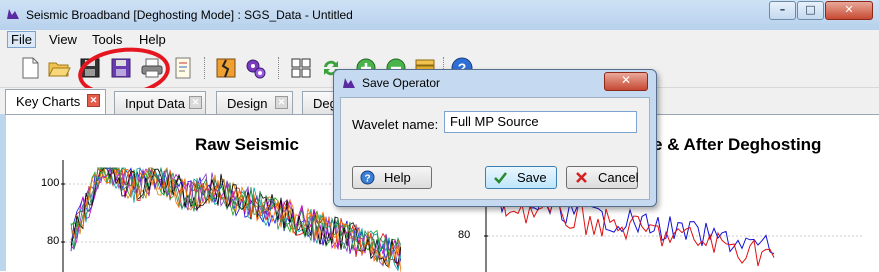 The height and width of the screenshot is (272, 879). I want to click on dialog-app-icon, so click(349, 83).